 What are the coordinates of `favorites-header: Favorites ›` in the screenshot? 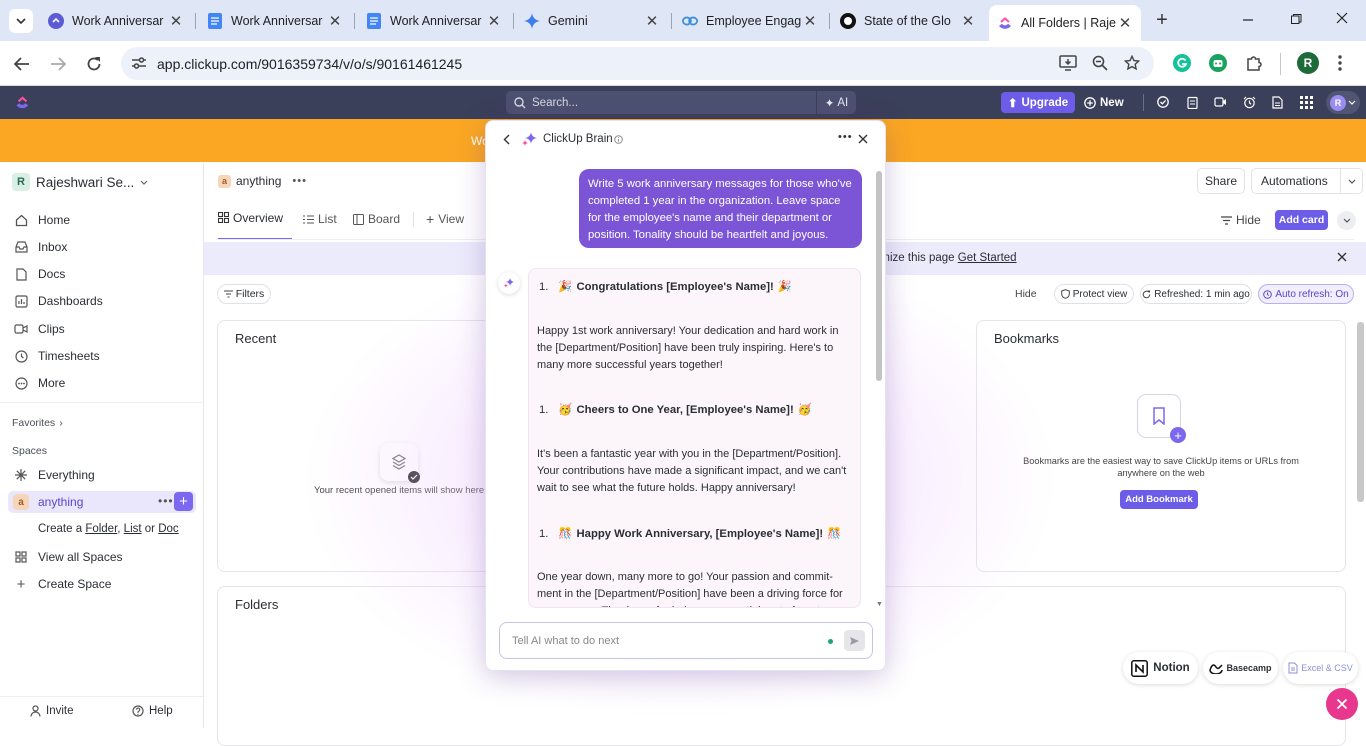 It's located at (37, 423).